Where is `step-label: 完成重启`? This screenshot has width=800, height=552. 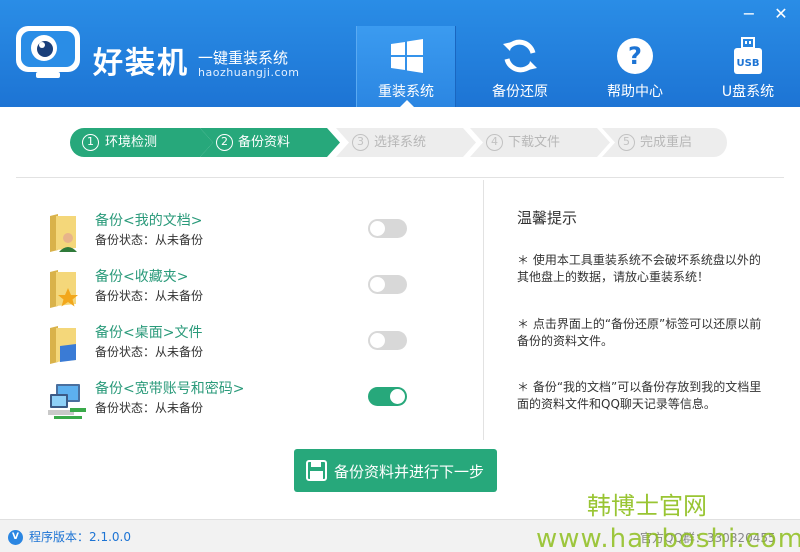 step-label: 完成重启 is located at coordinates (666, 142).